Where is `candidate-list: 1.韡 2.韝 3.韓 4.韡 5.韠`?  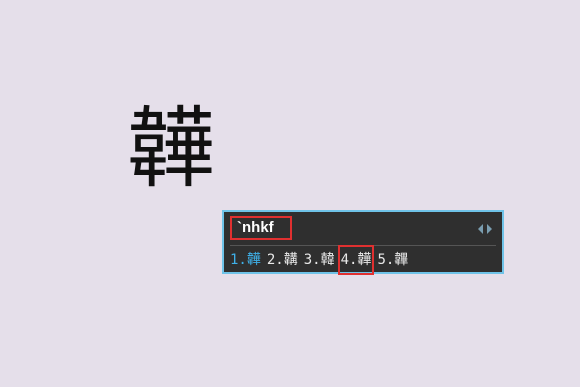 candidate-list: 1.韡 2.韝 3.韓 4.韡 5.韠 is located at coordinates (322, 260).